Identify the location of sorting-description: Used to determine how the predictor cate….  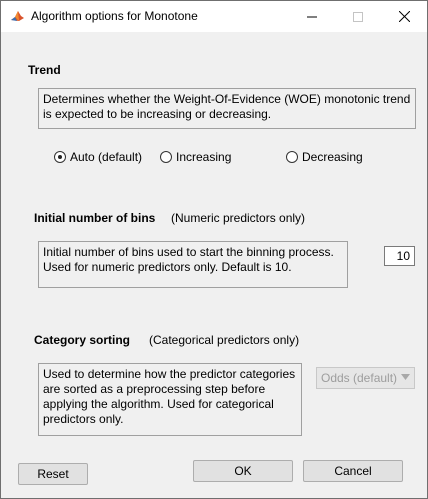
(170, 399).